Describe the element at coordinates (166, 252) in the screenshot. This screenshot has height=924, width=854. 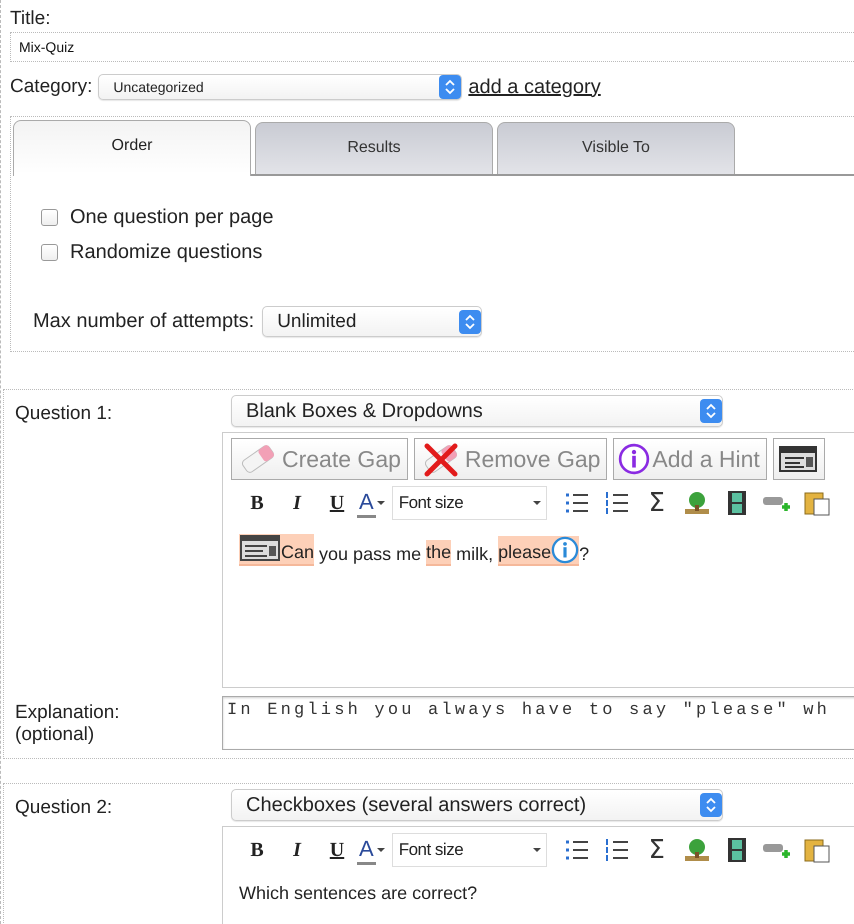
I see `checkbox-label: Randomize questions` at that location.